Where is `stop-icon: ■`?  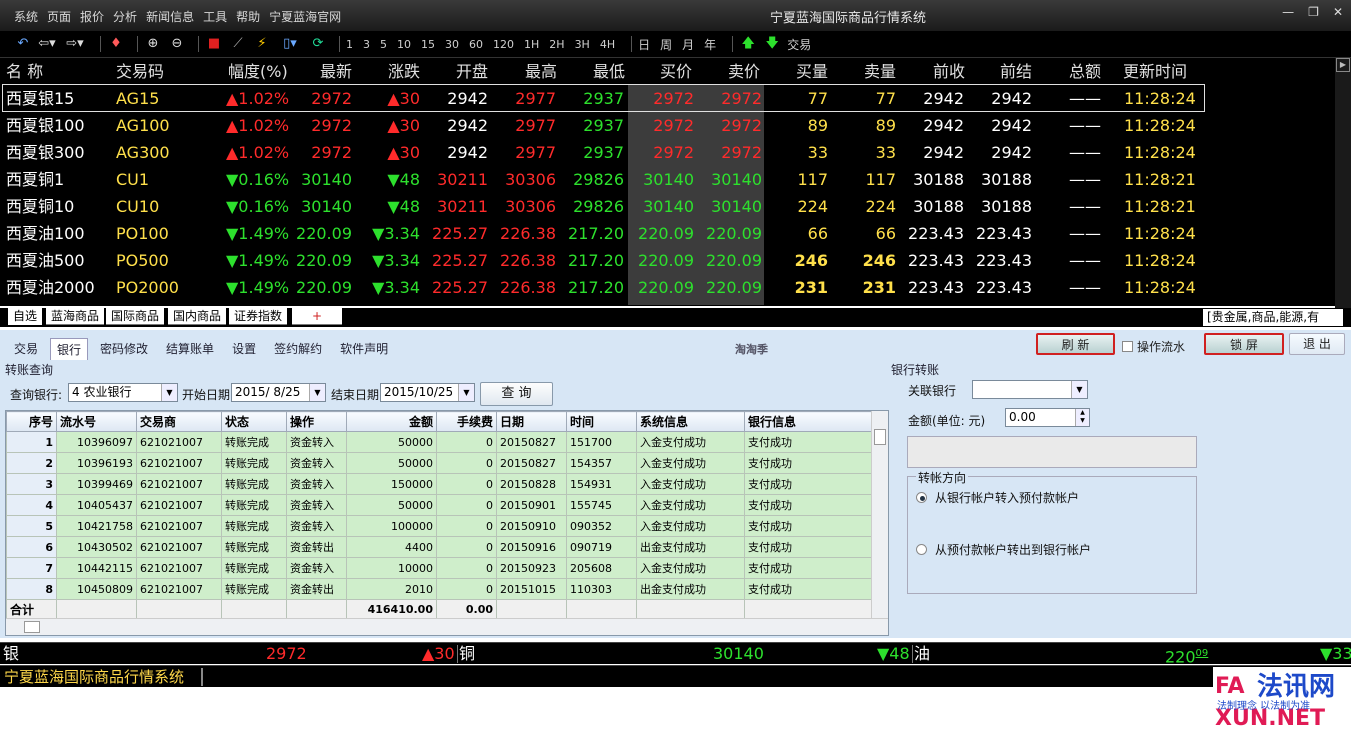
stop-icon: ■ is located at coordinates (214, 44).